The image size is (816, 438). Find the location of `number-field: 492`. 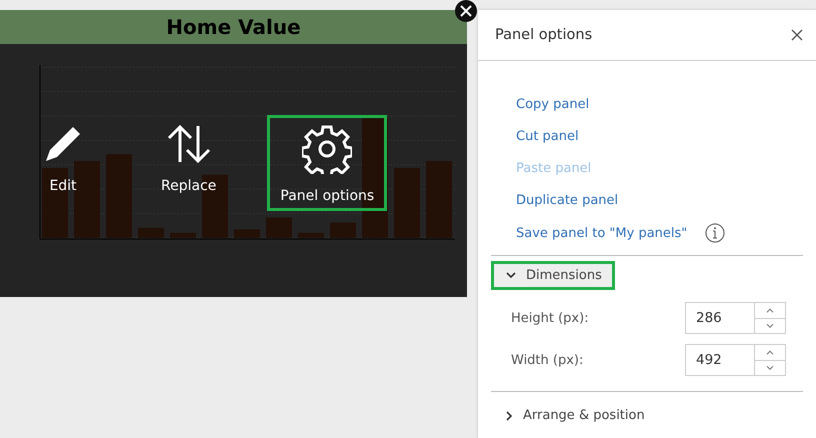

number-field: 492 is located at coordinates (735, 360).